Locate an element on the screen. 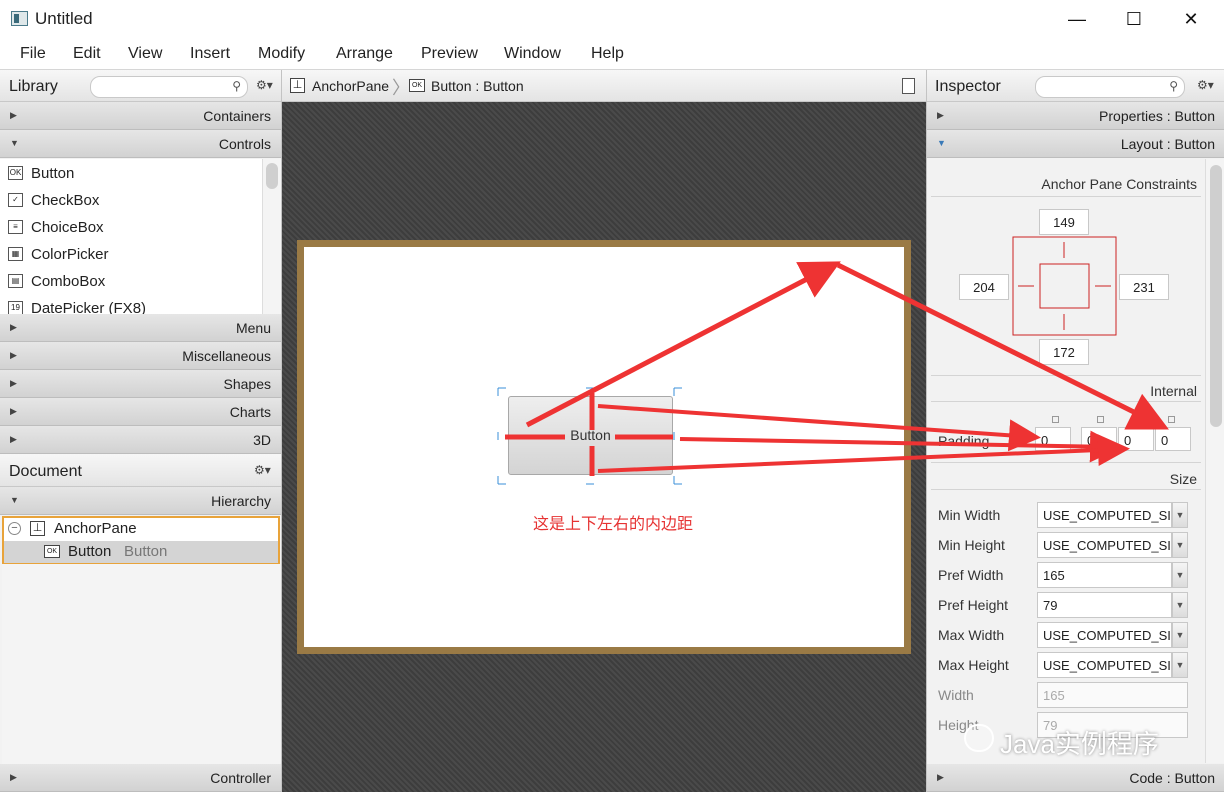  checkbox-control-icon: ✓ is located at coordinates (15, 200).